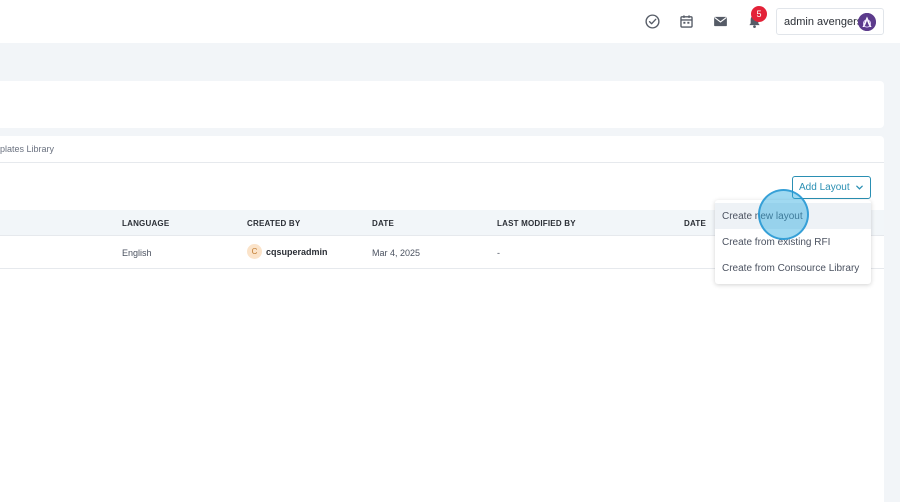  What do you see at coordinates (686, 21) in the screenshot?
I see `calendar-icon` at bounding box center [686, 21].